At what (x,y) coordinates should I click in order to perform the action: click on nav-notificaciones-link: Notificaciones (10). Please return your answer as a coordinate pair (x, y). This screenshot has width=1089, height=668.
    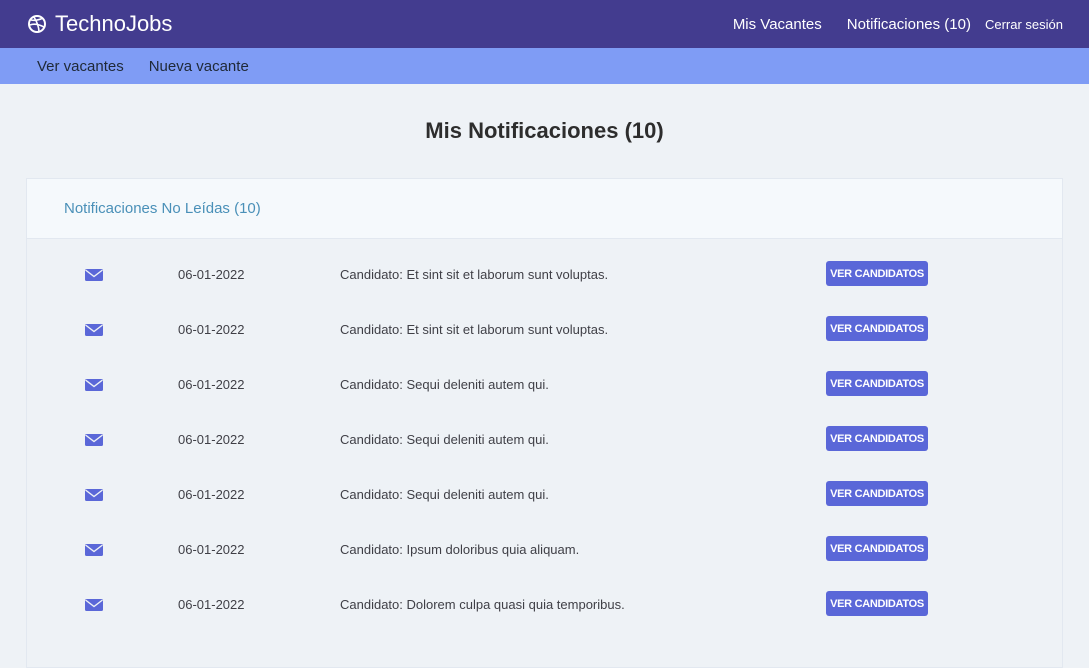
    Looking at the image, I should click on (909, 24).